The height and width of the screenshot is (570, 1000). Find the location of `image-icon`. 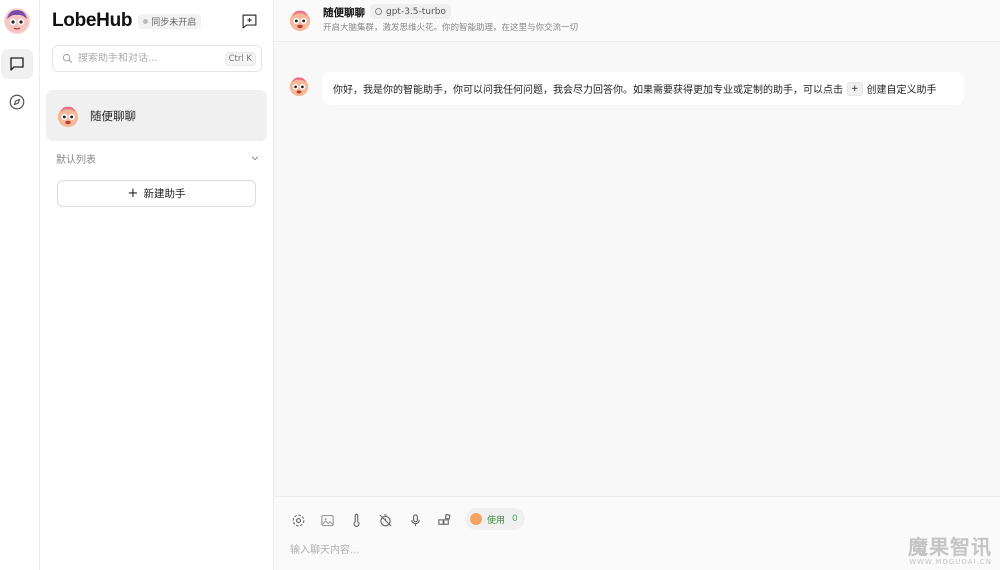

image-icon is located at coordinates (327, 520).